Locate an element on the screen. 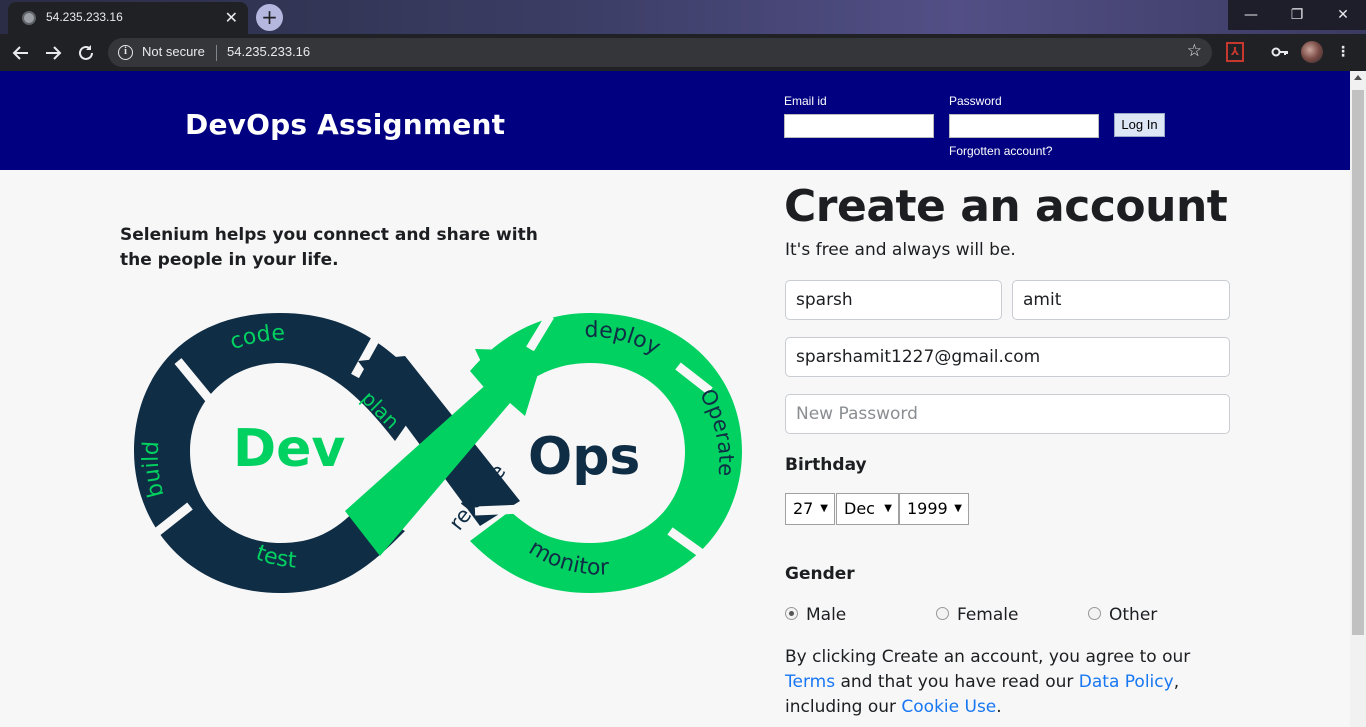  gender-radio-female is located at coordinates (942, 613).